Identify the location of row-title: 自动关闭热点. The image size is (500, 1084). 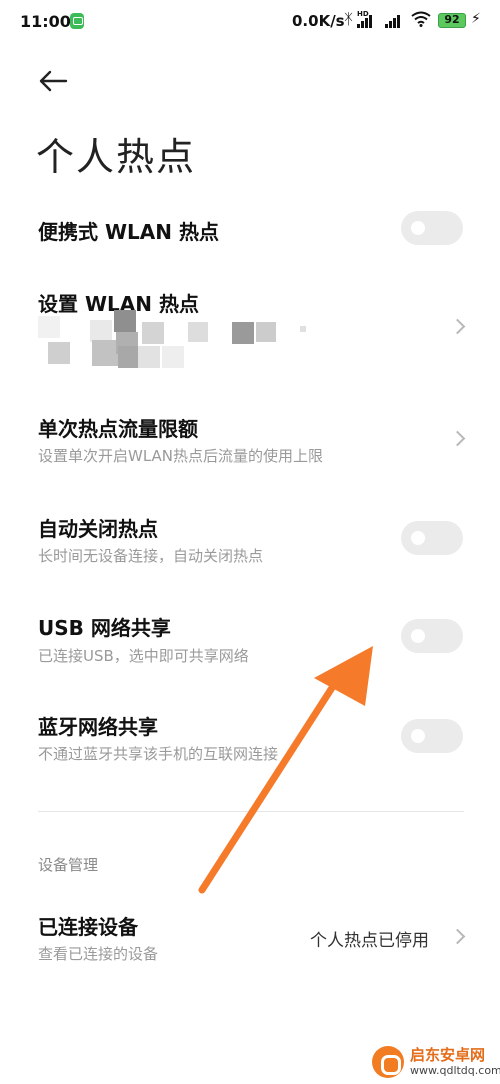
(98, 529).